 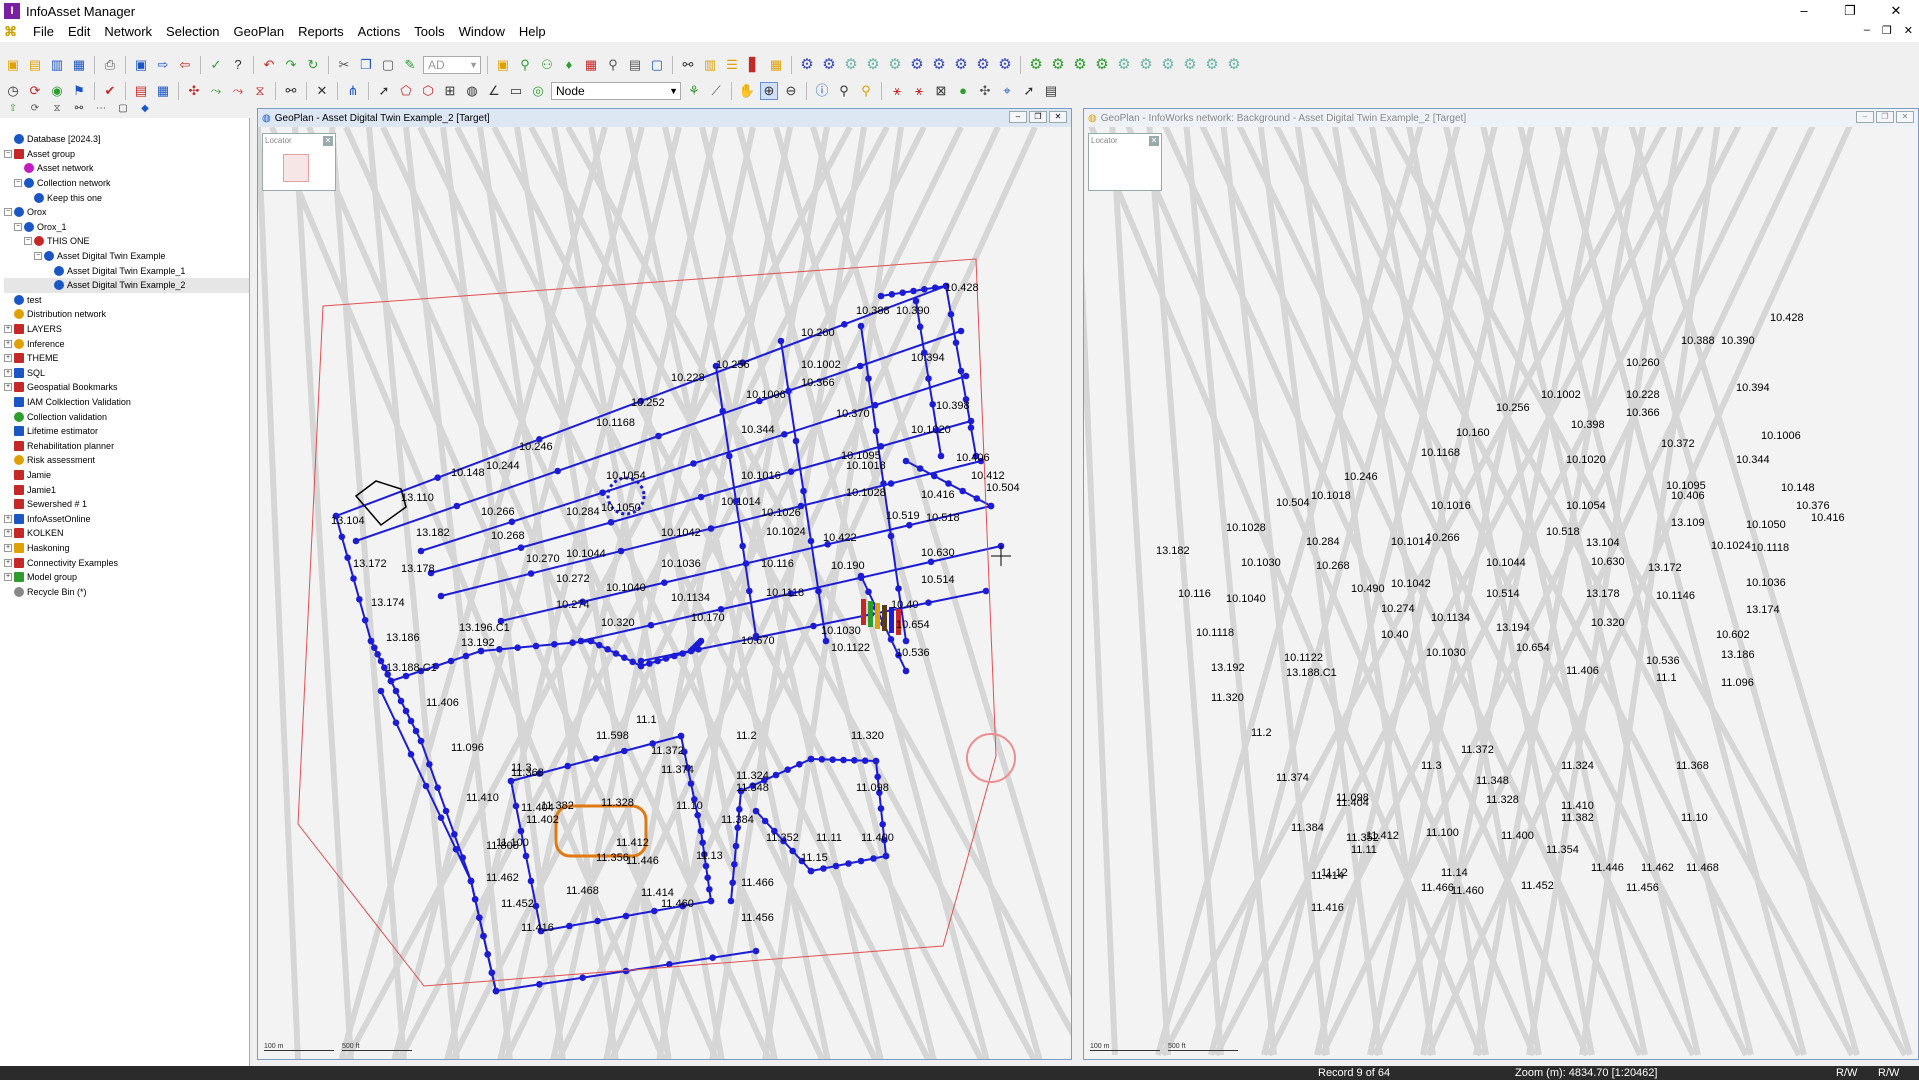 What do you see at coordinates (269, 65) in the screenshot?
I see `undo-icon: ↶` at bounding box center [269, 65].